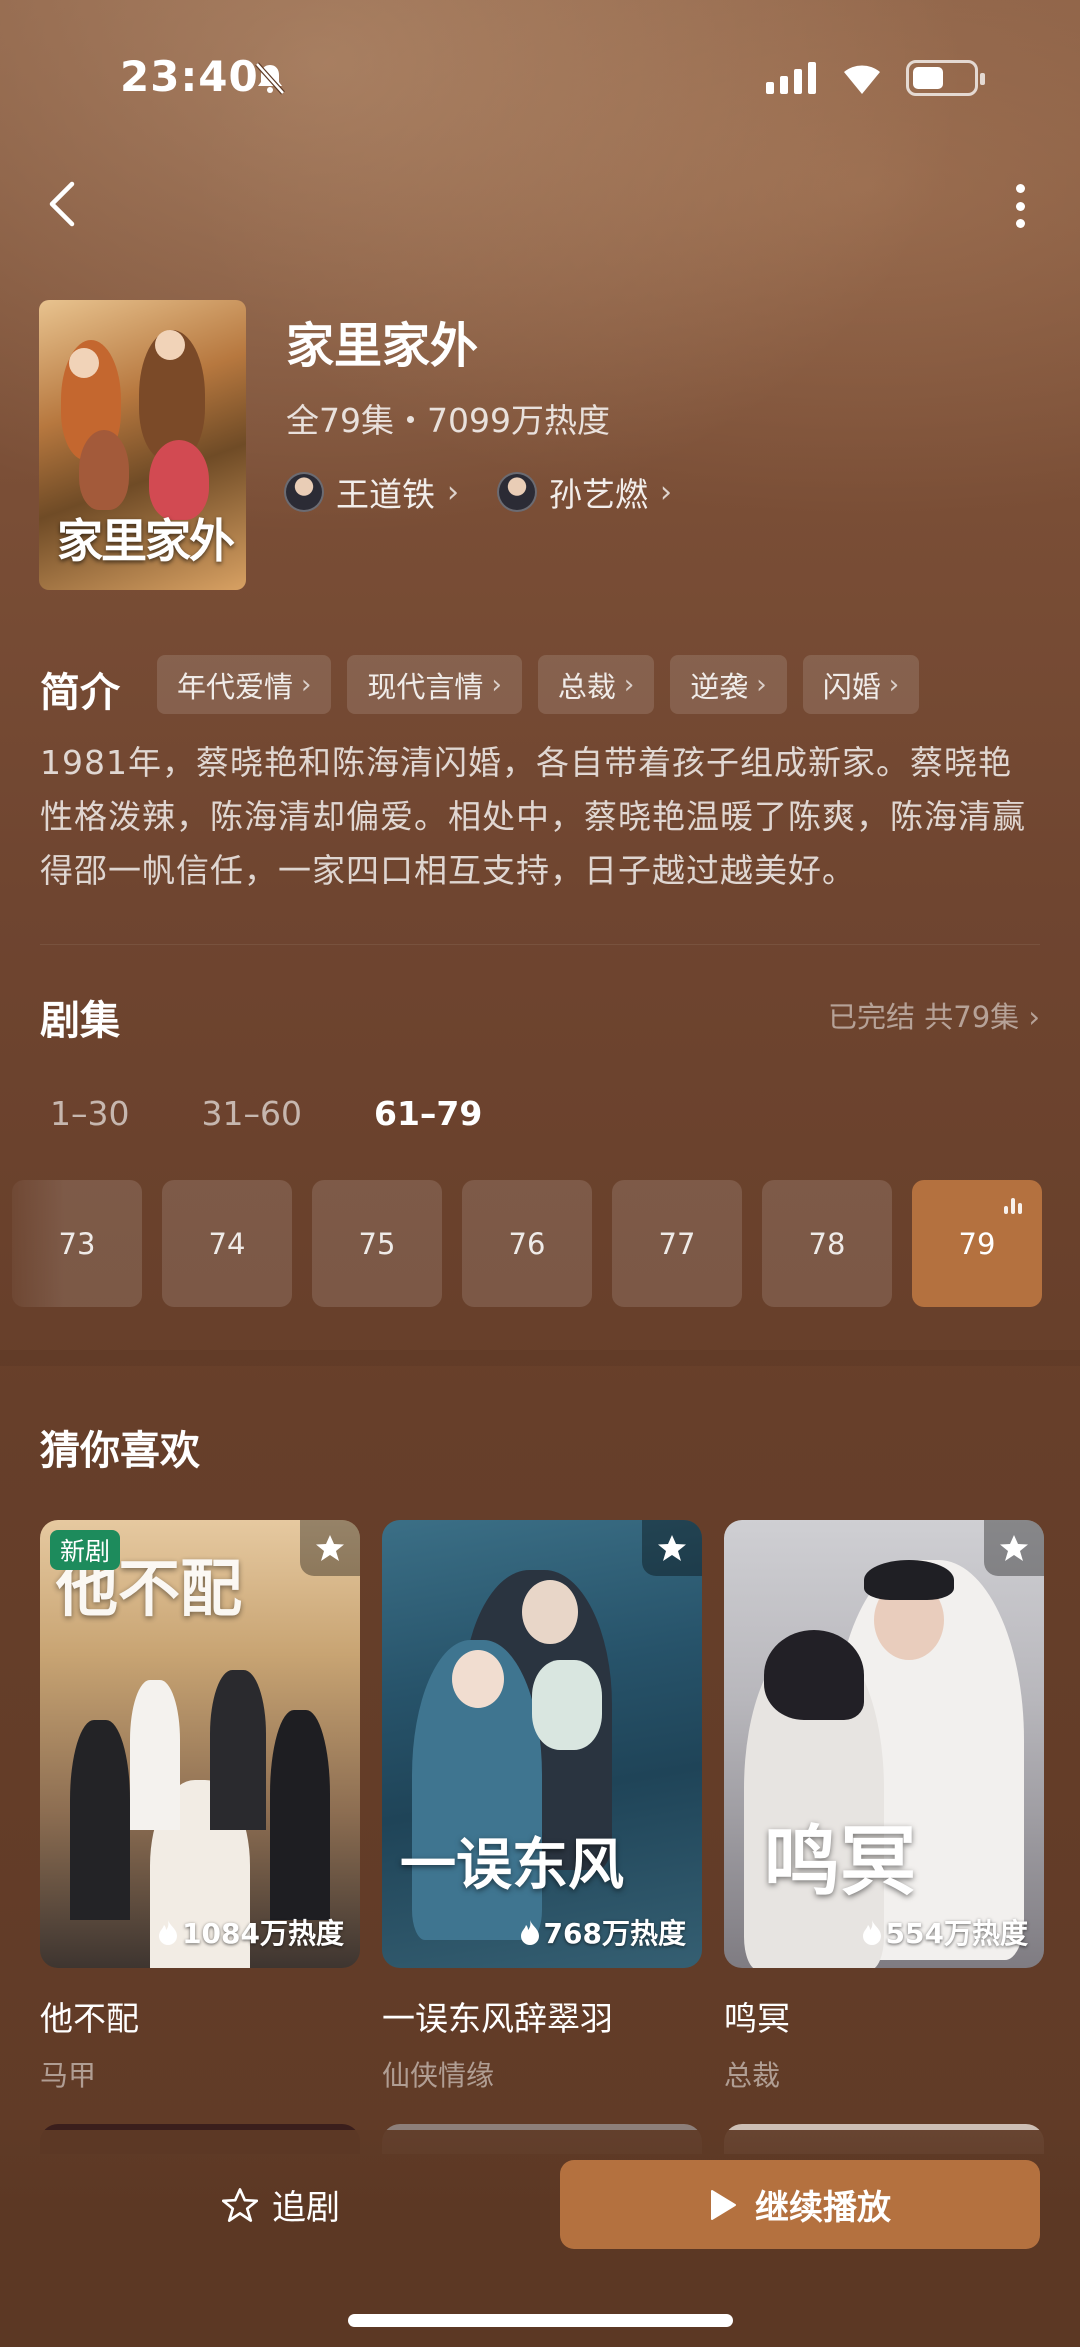 This screenshot has width=1080, height=2347. Describe the element at coordinates (200, 1744) in the screenshot. I see `card-thumbnail: 他不配 新剧 1084万热度` at that location.